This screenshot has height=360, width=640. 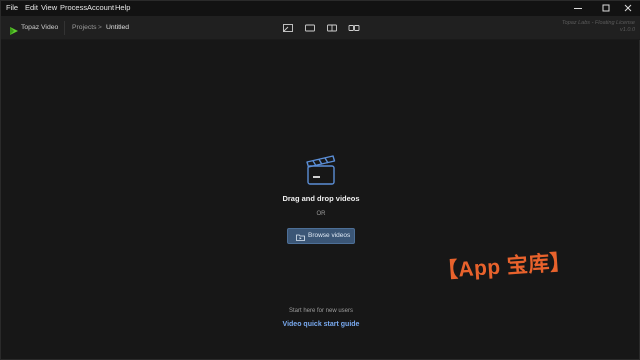 I want to click on drop-zone-title: Drag and drop videos, so click(x=321, y=198).